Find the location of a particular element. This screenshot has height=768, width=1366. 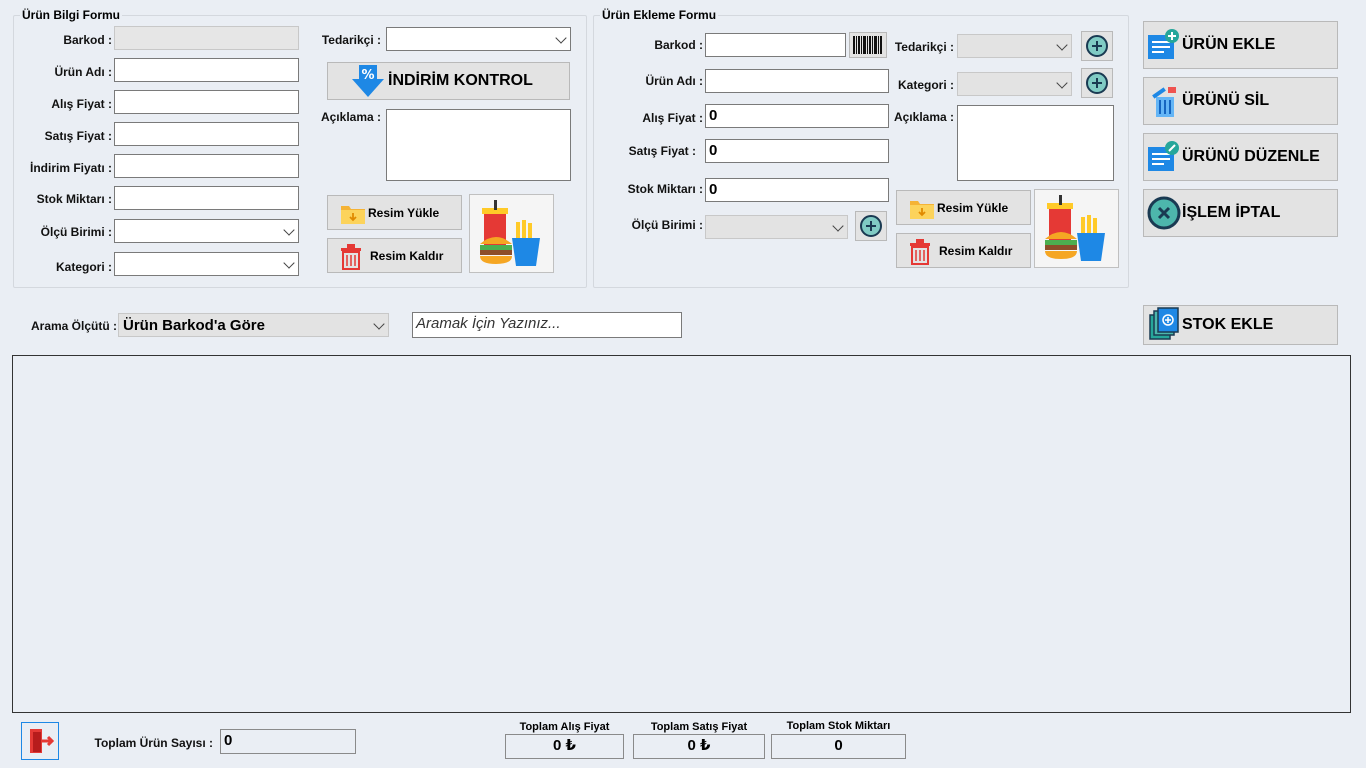

urunu-duzenle-button: ÜRÜNÜ DÜZENLE is located at coordinates (1240, 157).